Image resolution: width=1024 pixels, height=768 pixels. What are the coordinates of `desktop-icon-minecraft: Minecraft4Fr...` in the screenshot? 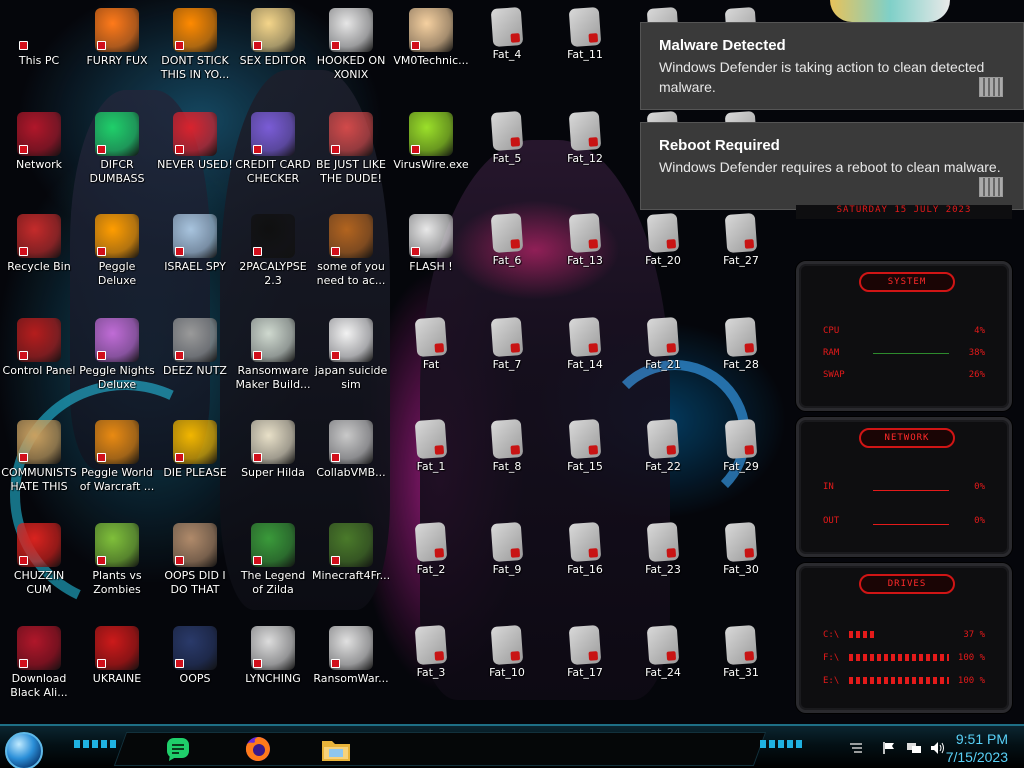 It's located at (351, 553).